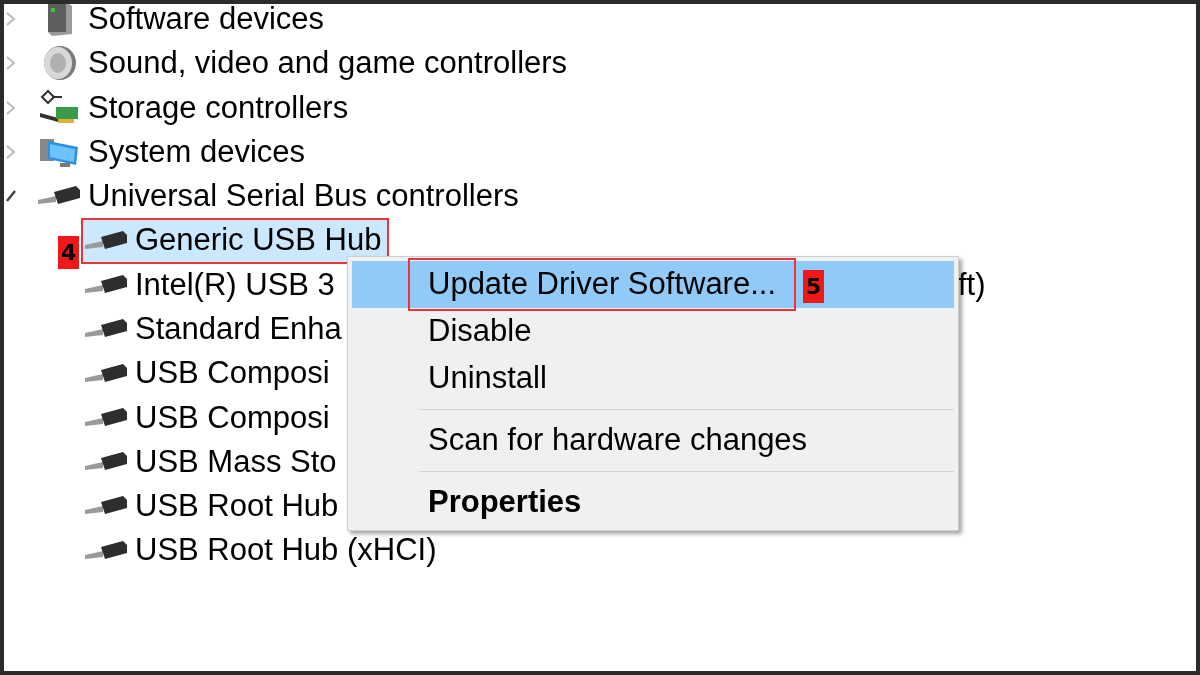  Describe the element at coordinates (303, 196) in the screenshot. I see `tree-item-label: Universal Serial Bus controllers` at that location.